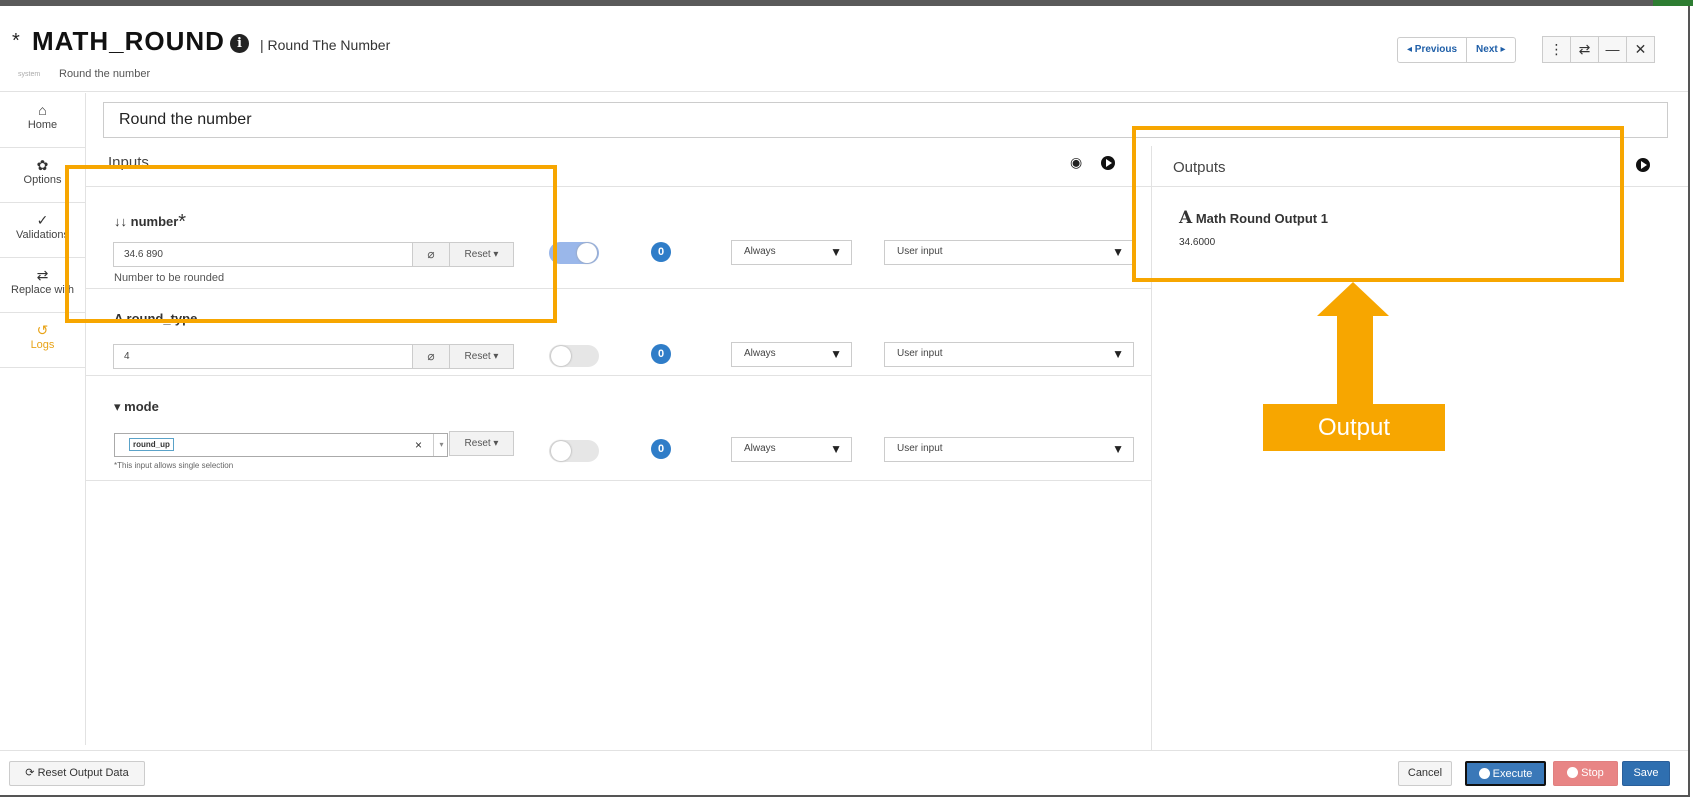 The width and height of the screenshot is (1693, 797). Describe the element at coordinates (42, 110) in the screenshot. I see `home-icon: ⌂` at that location.